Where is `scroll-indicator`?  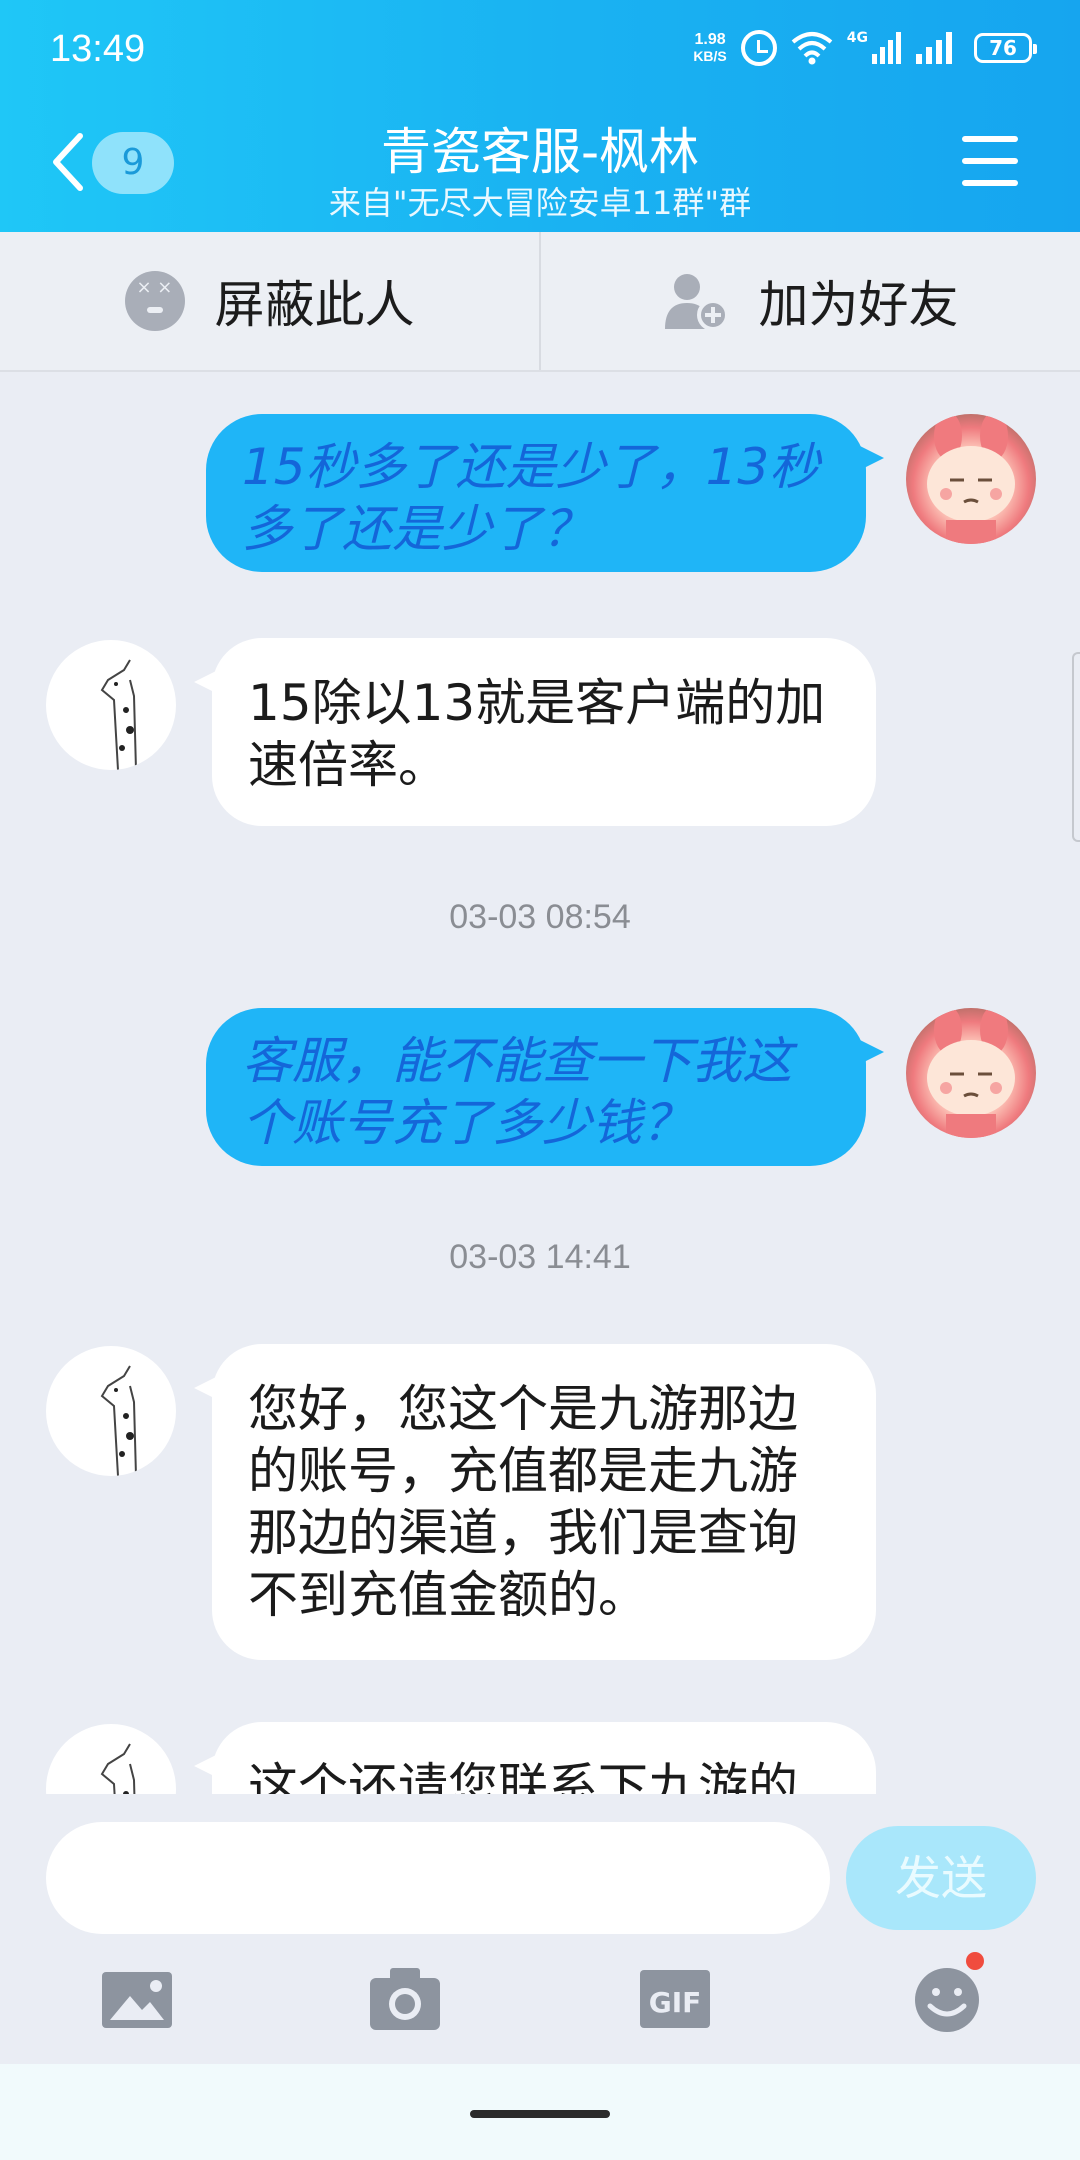
scroll-indicator is located at coordinates (1076, 747).